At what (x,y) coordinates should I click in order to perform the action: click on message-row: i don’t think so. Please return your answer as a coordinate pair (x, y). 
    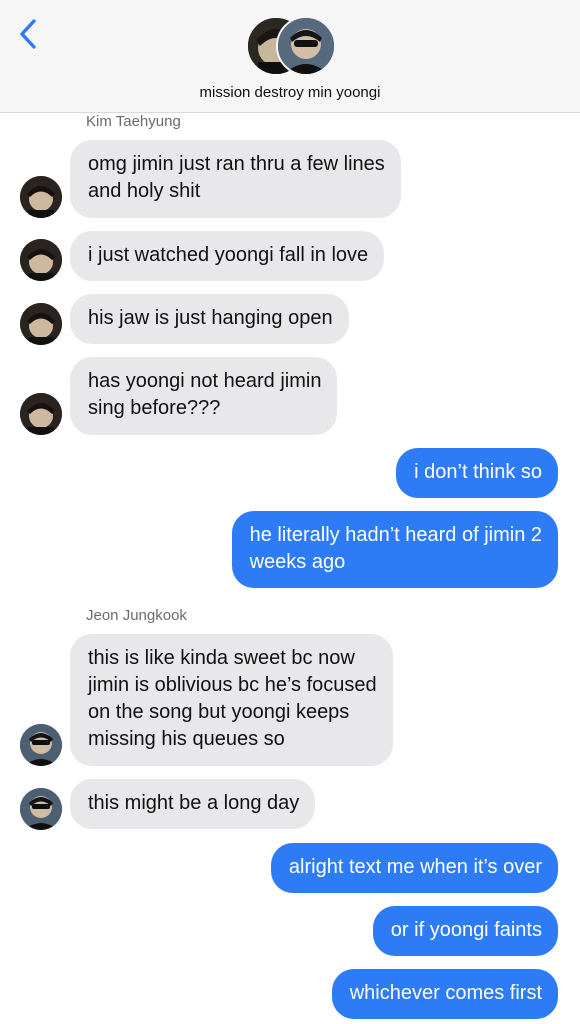
    Looking at the image, I should click on (290, 473).